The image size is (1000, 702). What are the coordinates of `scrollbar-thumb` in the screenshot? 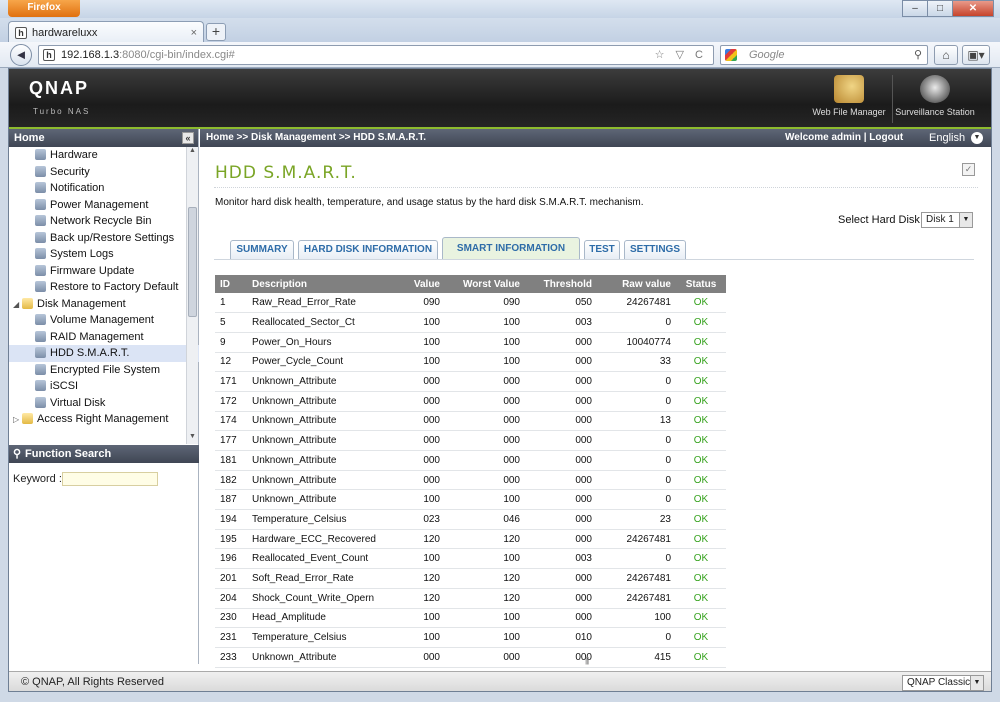 It's located at (192, 262).